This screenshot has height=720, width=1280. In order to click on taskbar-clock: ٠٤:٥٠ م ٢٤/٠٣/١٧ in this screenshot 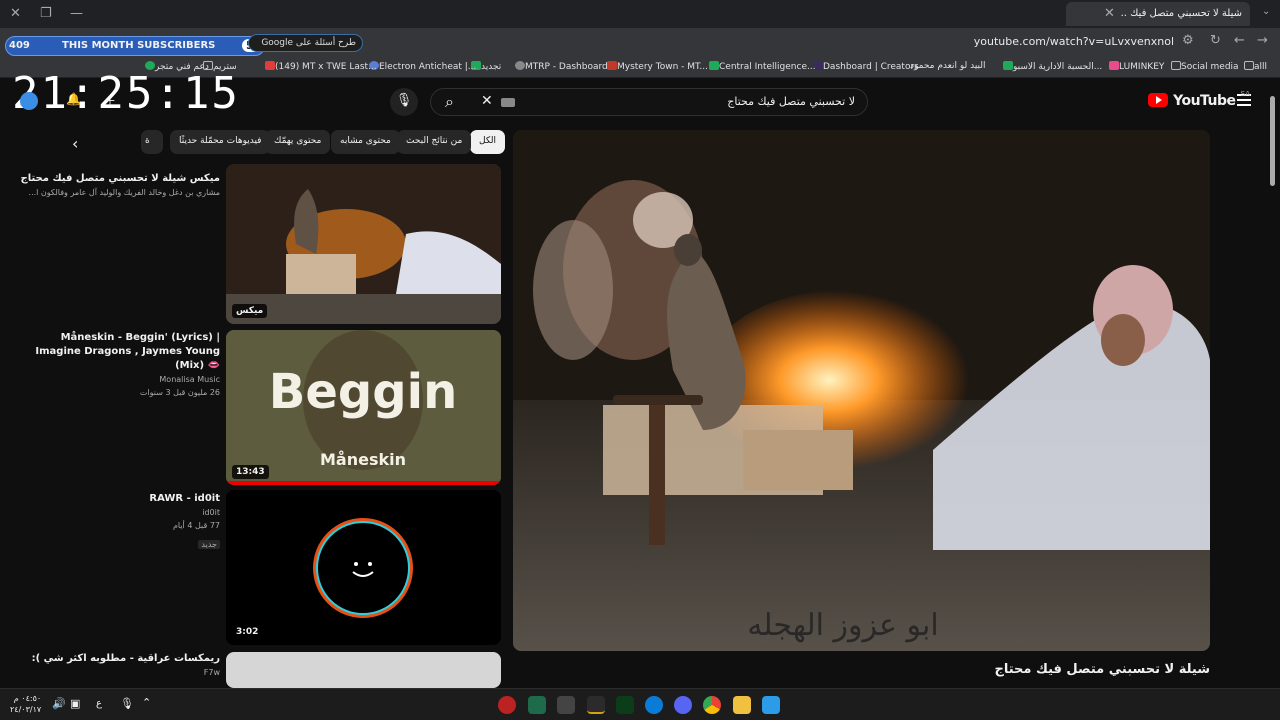, I will do `click(25, 704)`.